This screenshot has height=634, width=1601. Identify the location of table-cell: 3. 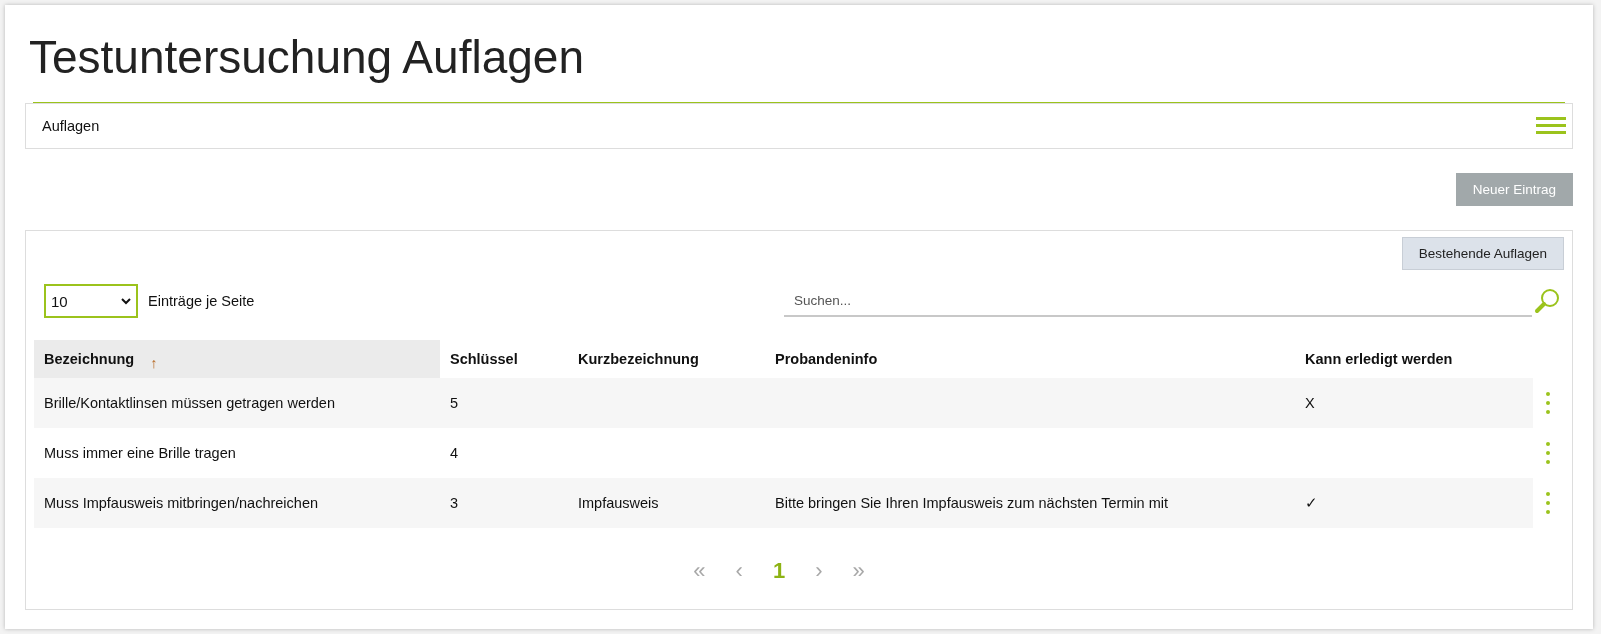
(454, 503).